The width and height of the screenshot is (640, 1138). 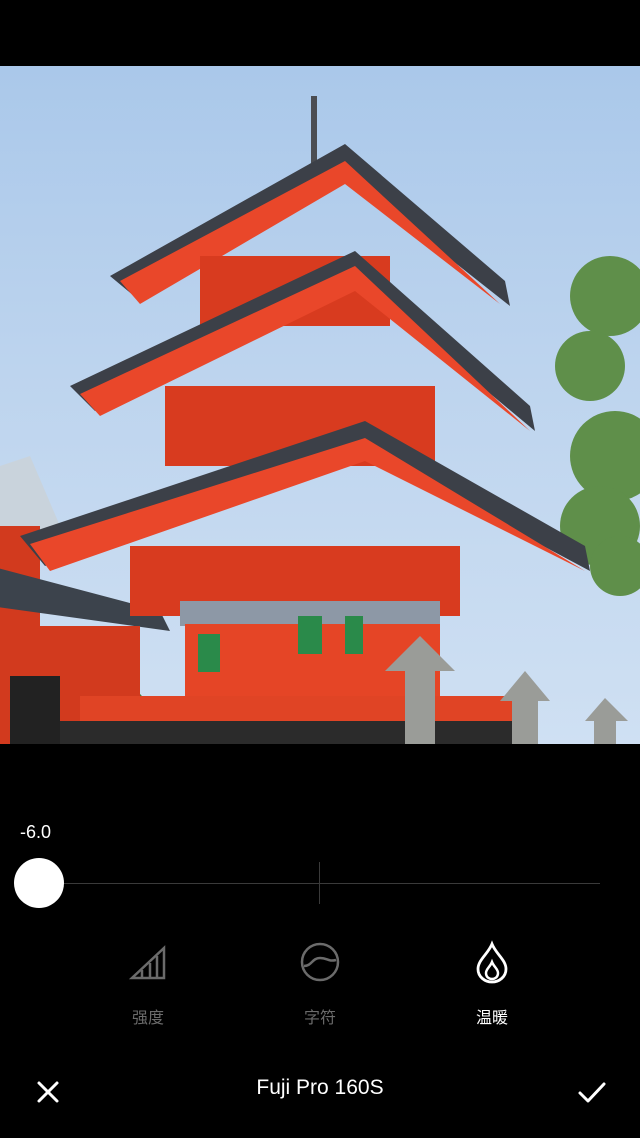 What do you see at coordinates (491, 1017) in the screenshot?
I see `tool-warmth-label: 温暖` at bounding box center [491, 1017].